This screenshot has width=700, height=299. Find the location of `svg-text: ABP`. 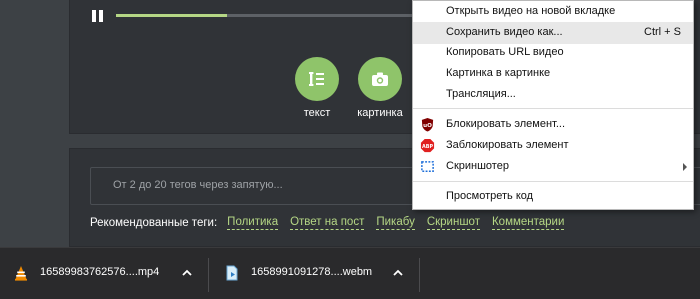

svg-text: ABP is located at coordinates (427, 147).